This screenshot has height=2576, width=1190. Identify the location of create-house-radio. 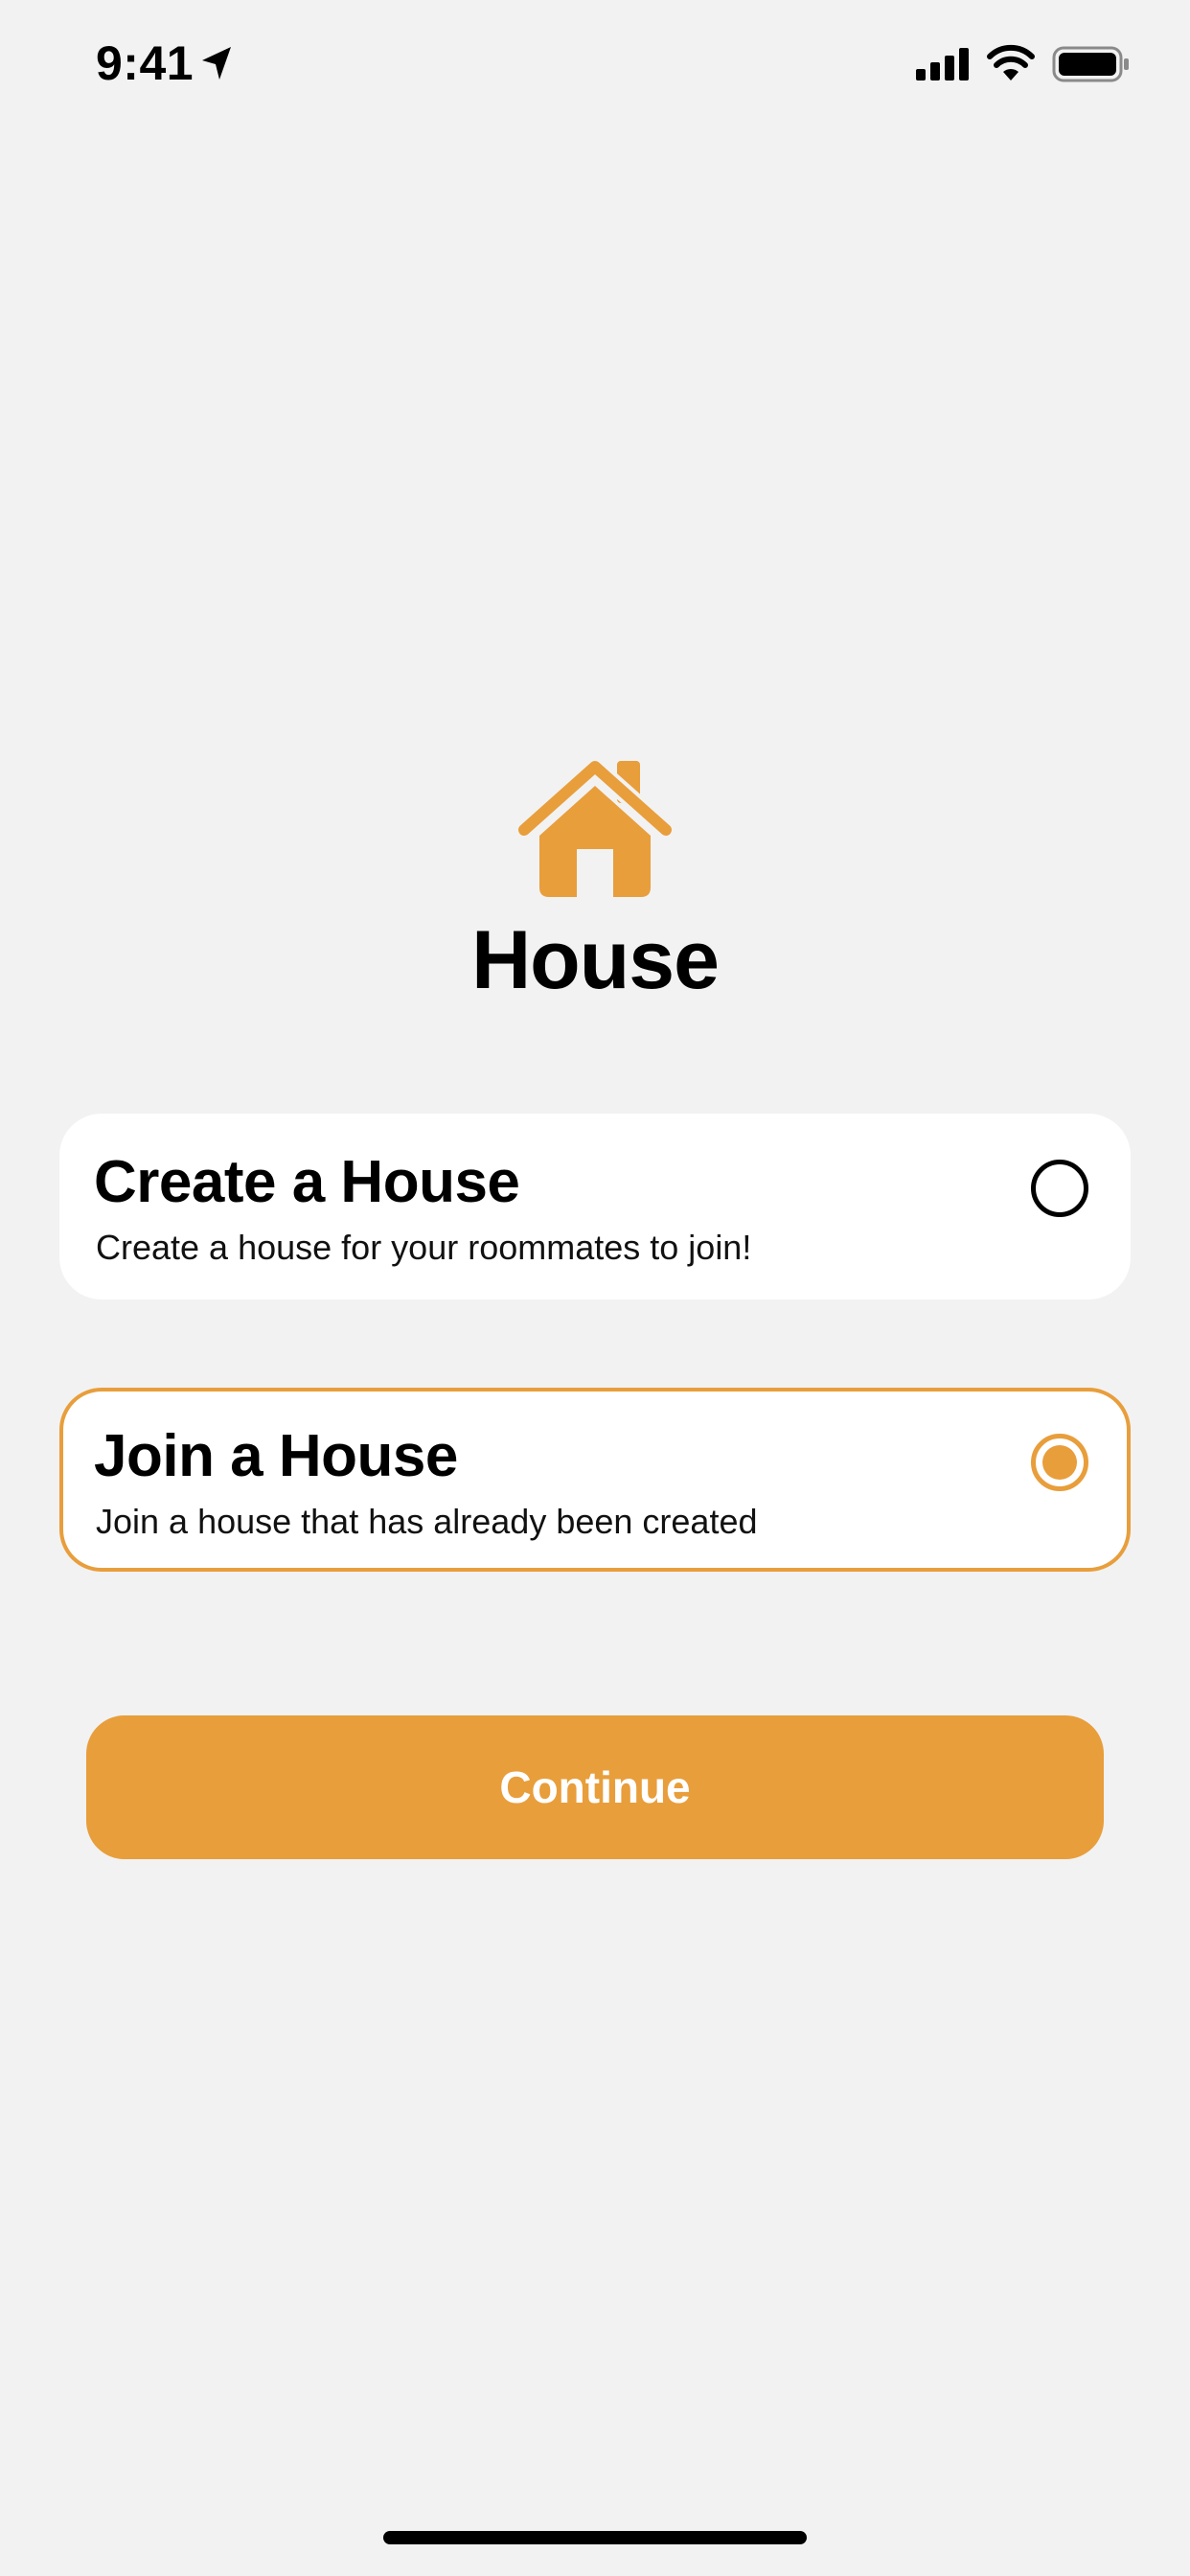
(1060, 1188).